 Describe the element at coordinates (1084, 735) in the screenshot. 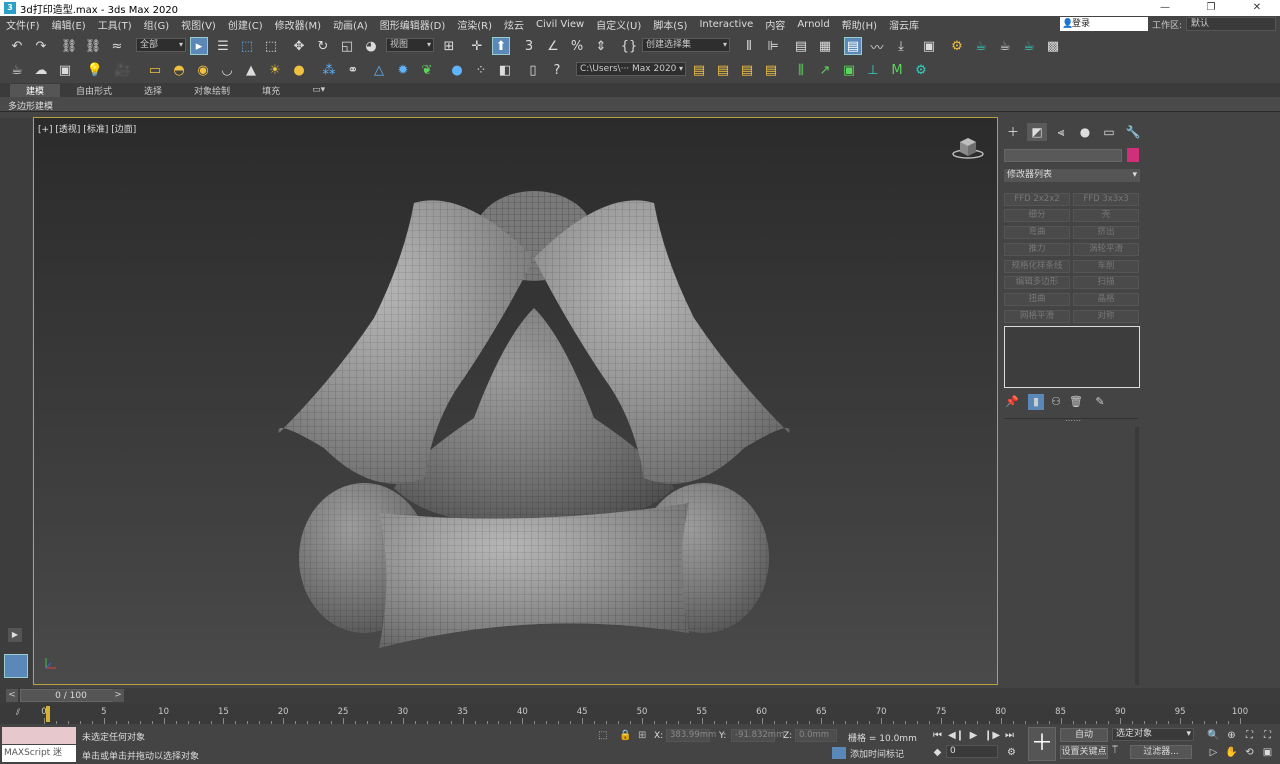

I see `auto-key-button: 自动` at that location.